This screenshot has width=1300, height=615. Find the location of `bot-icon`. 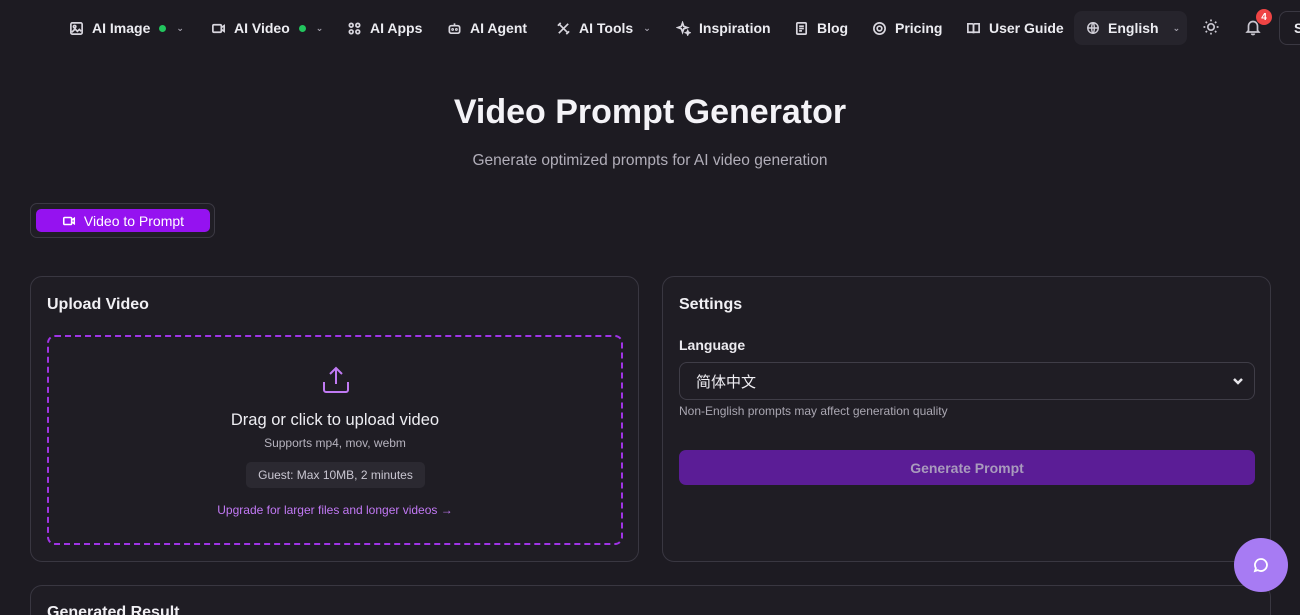

bot-icon is located at coordinates (454, 28).